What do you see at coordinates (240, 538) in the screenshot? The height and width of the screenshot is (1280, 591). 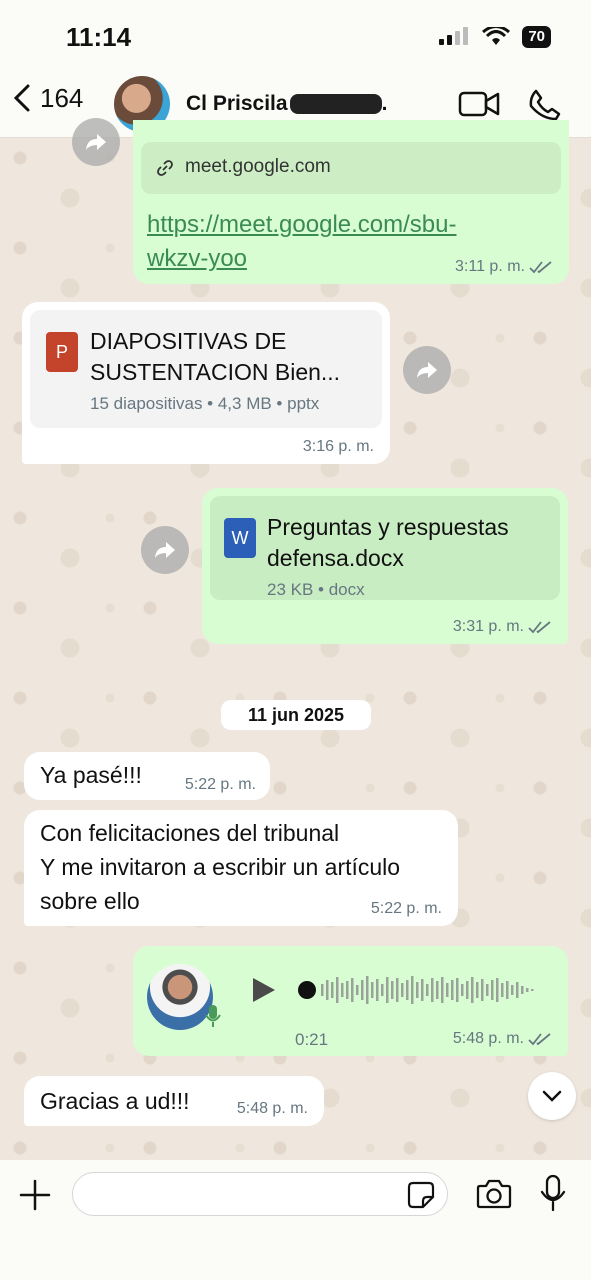 I see `docx-file-icon: W` at bounding box center [240, 538].